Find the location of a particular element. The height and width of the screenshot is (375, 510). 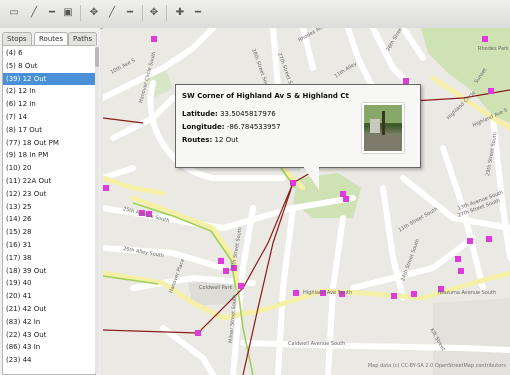

latitude-row: Latitude: 33.5045817976 is located at coordinates (229, 114).